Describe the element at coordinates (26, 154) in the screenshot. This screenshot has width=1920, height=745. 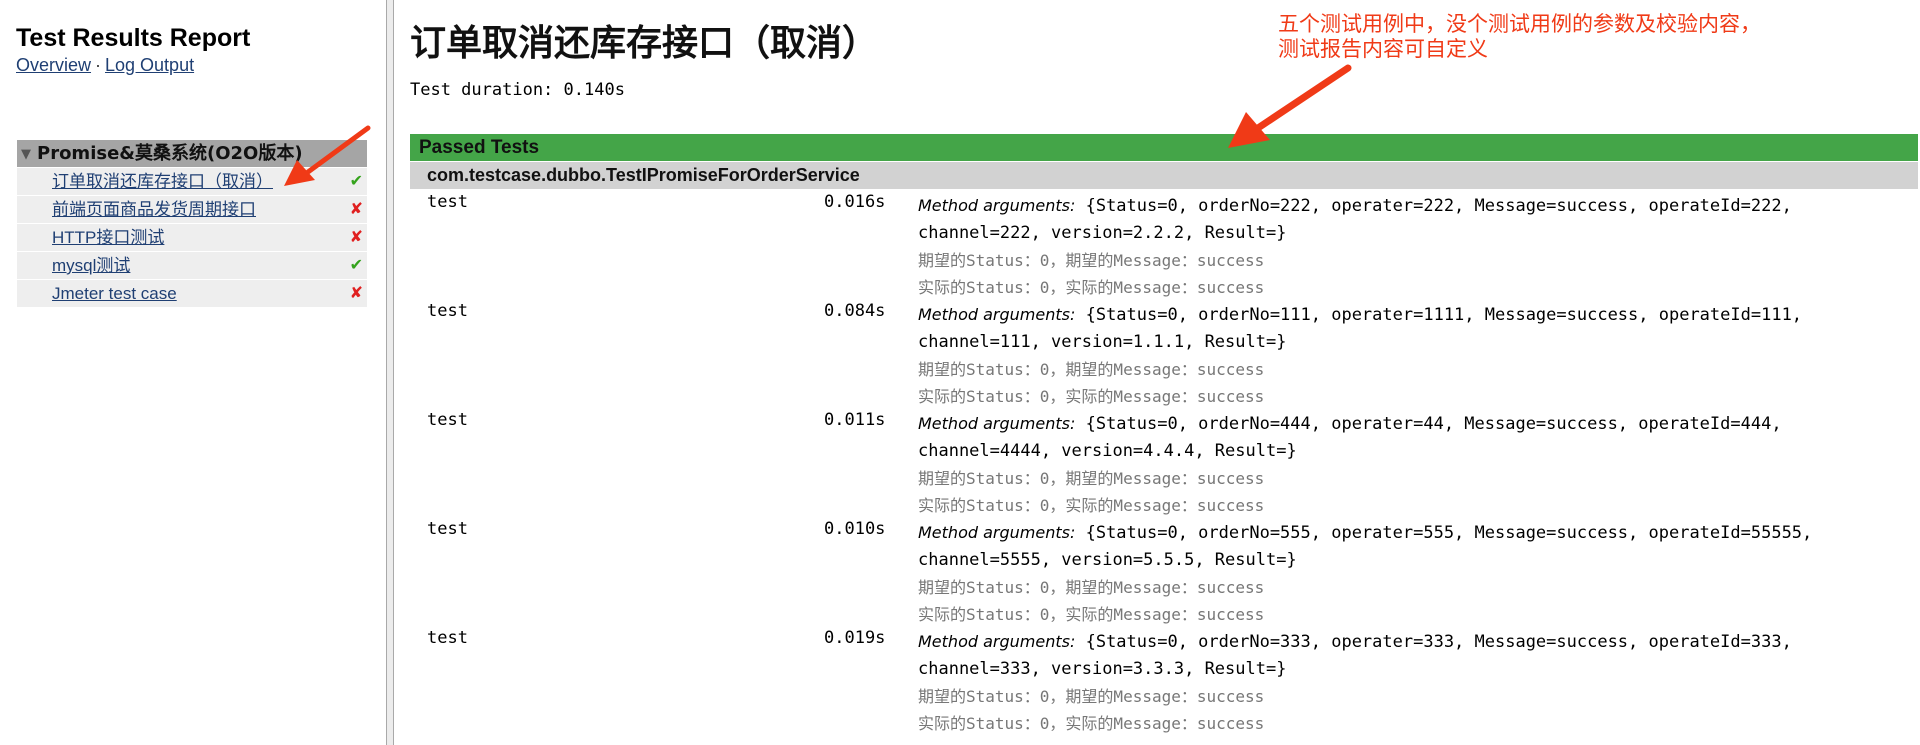
I see `collapse-triangle-icon: ▼` at that location.